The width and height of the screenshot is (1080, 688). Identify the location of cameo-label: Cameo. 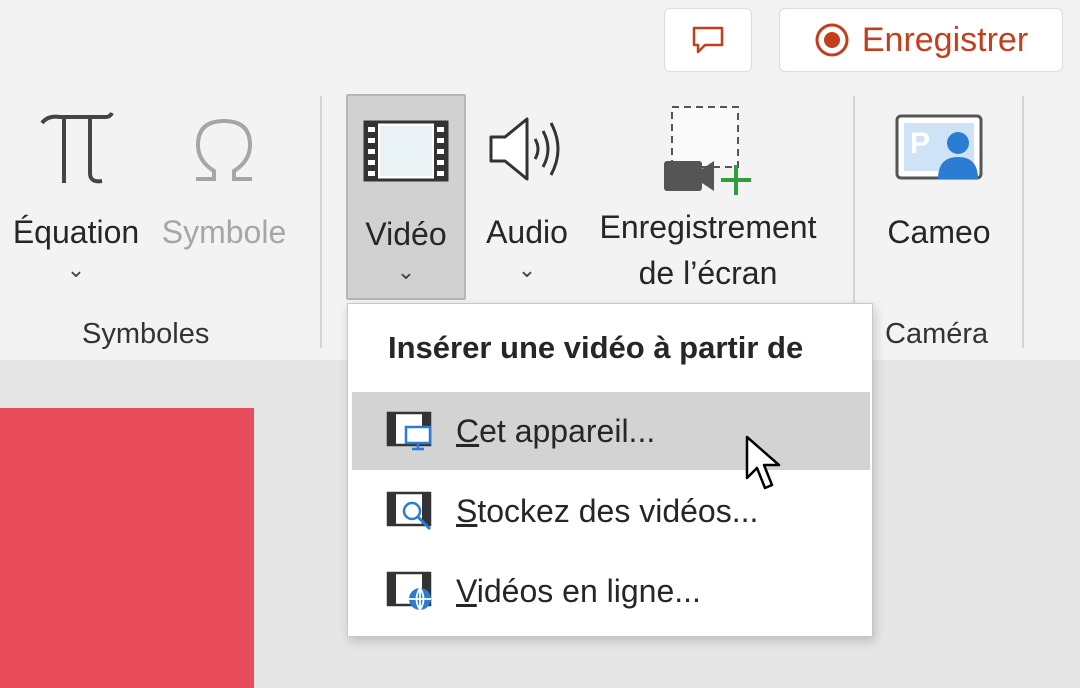
(939, 232).